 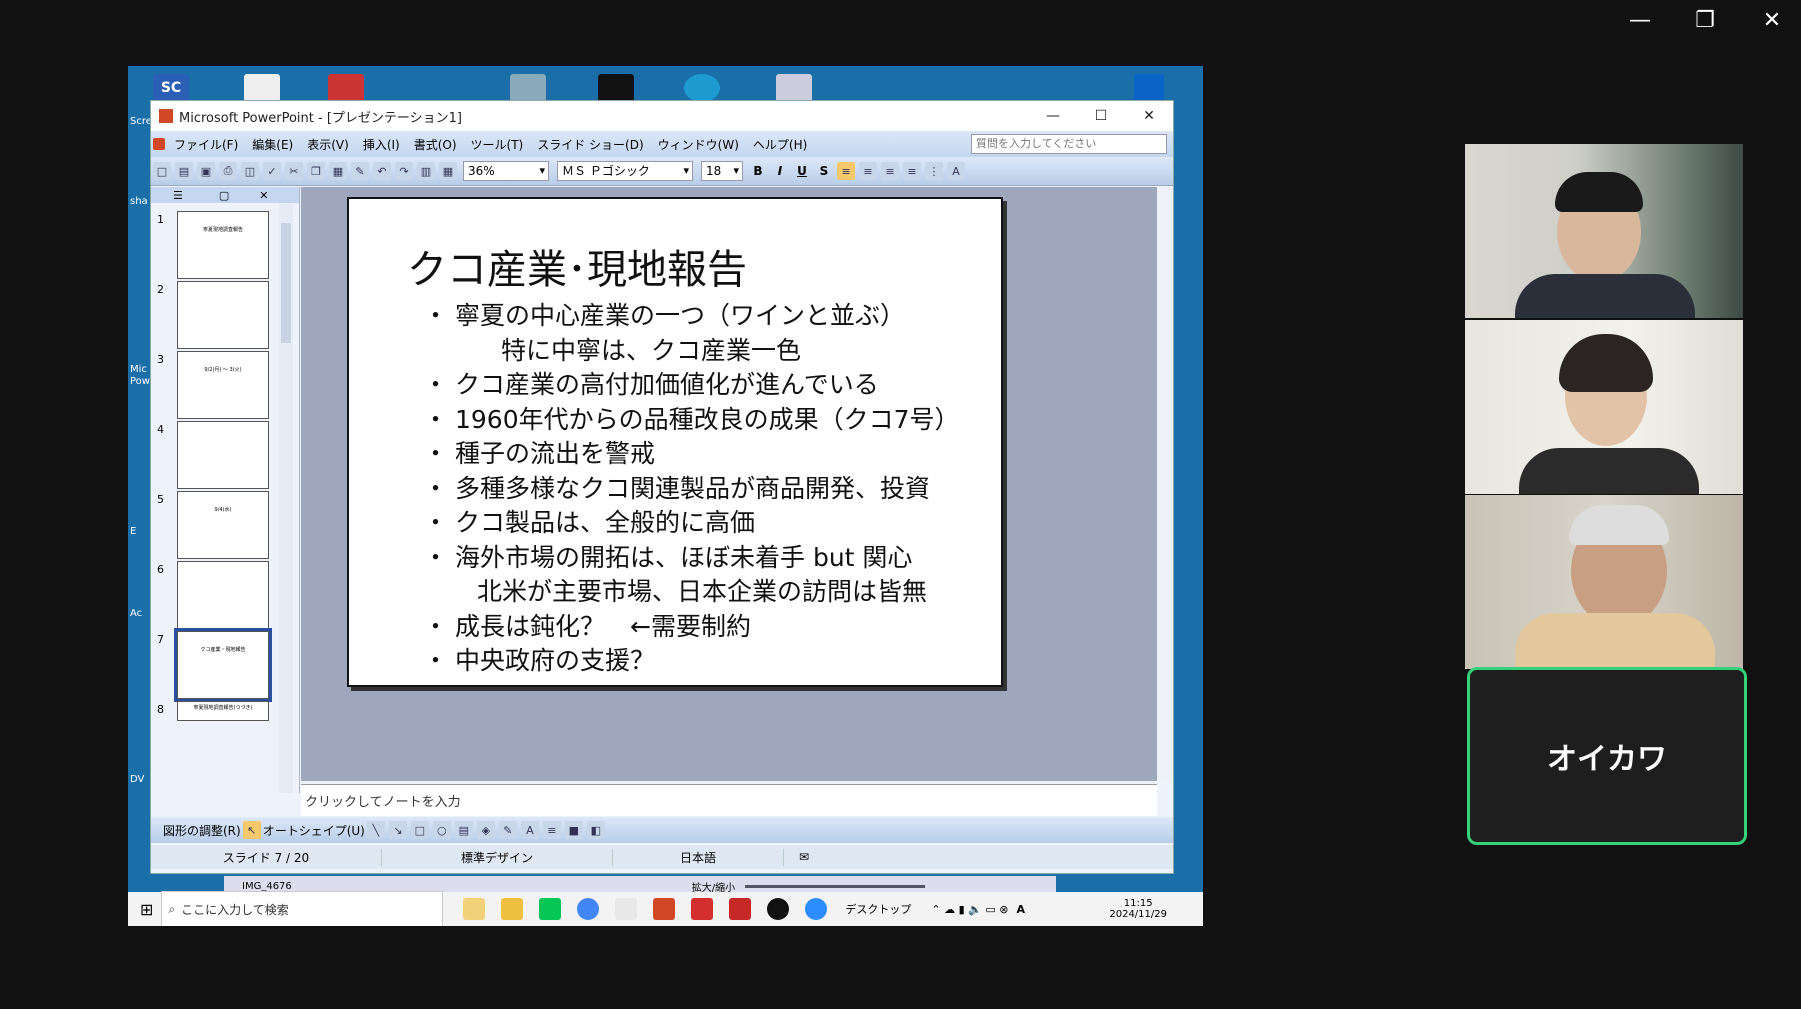 What do you see at coordinates (251, 830) in the screenshot?
I see `select-arrow-icon: ↖` at bounding box center [251, 830].